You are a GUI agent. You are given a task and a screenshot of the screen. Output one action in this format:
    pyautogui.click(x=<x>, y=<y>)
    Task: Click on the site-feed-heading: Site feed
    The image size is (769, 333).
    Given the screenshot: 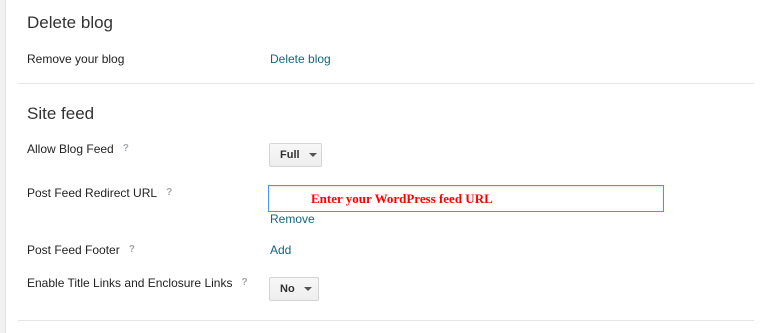 What is the action you would take?
    pyautogui.click(x=61, y=113)
    